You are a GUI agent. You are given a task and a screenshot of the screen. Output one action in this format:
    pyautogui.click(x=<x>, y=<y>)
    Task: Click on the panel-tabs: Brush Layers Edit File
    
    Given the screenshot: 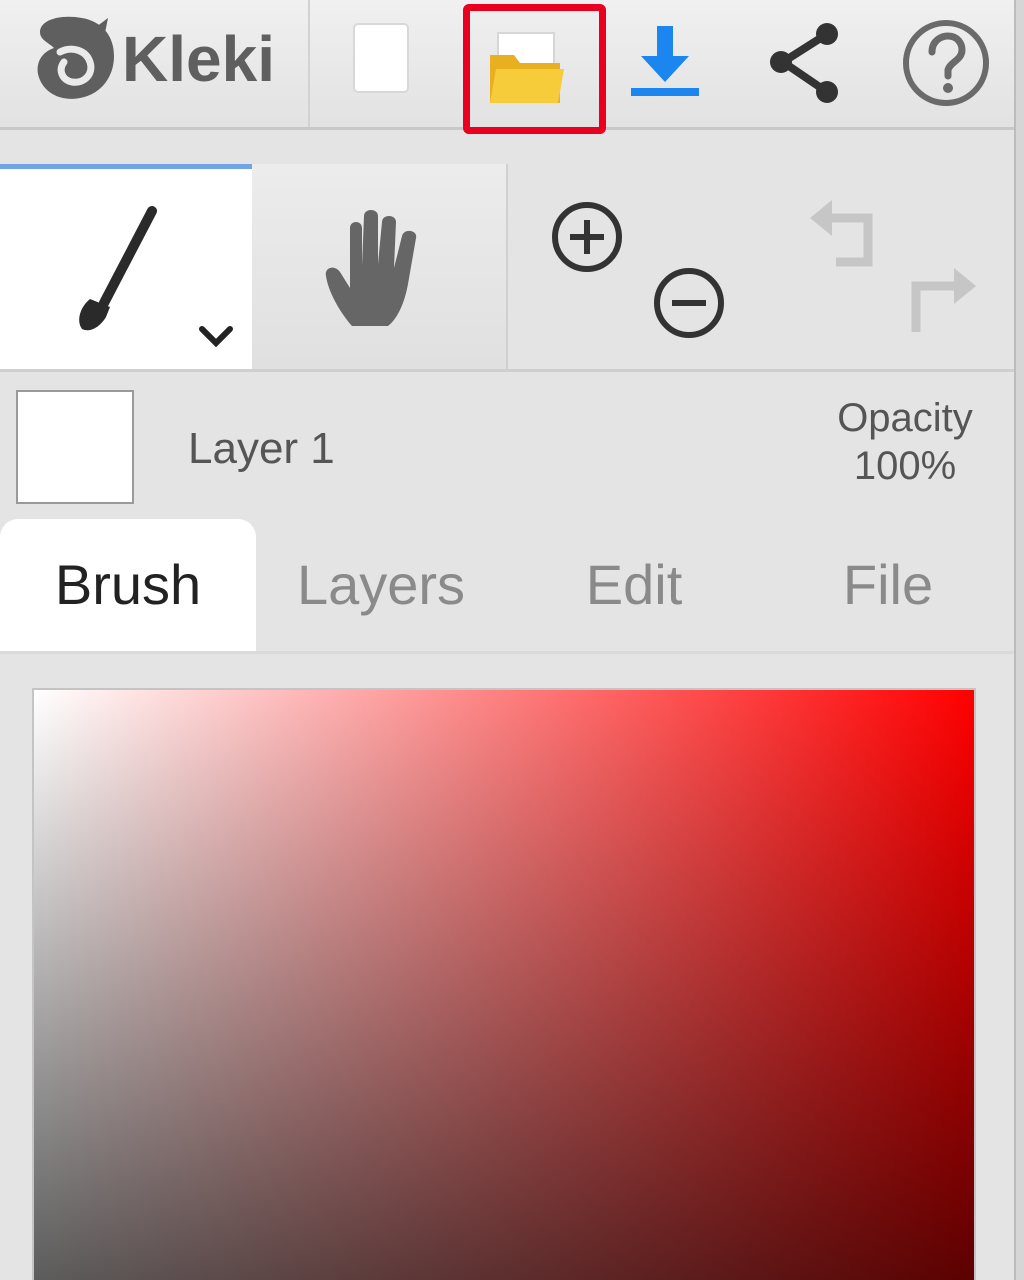 What is the action you would take?
    pyautogui.click(x=507, y=586)
    